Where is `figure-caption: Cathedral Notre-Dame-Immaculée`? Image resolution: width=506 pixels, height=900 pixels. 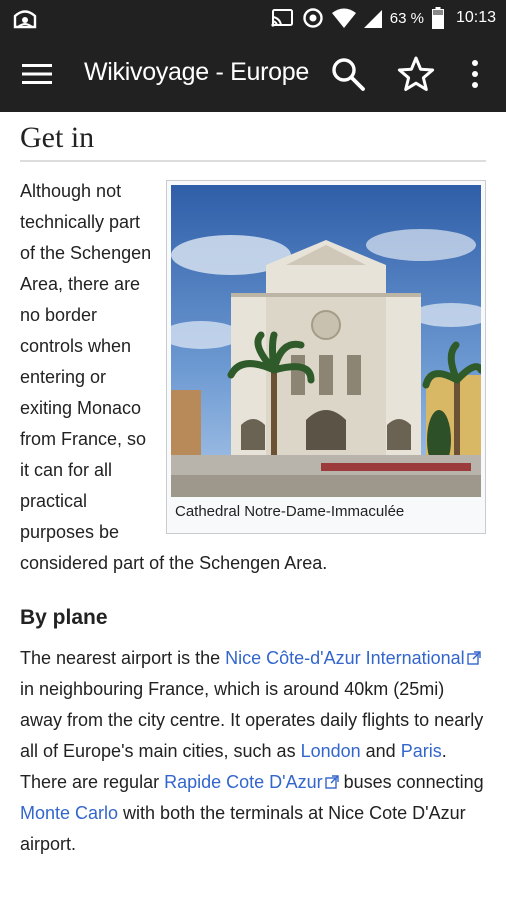 figure-caption: Cathedral Notre-Dame-Immaculée is located at coordinates (290, 511).